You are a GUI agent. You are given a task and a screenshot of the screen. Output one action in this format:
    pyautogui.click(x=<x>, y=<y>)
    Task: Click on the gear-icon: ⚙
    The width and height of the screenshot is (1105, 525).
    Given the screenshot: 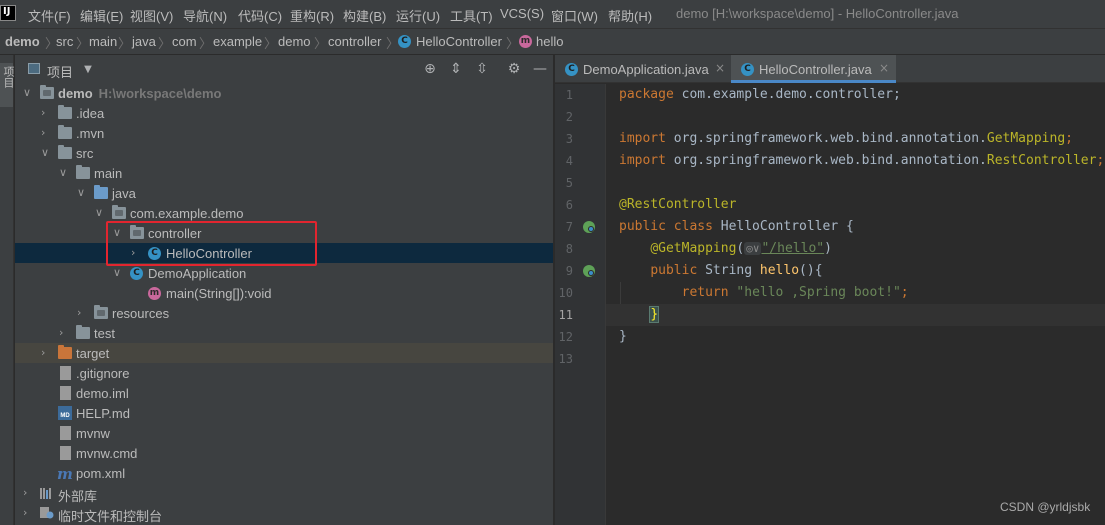 What is the action you would take?
    pyautogui.click(x=514, y=69)
    